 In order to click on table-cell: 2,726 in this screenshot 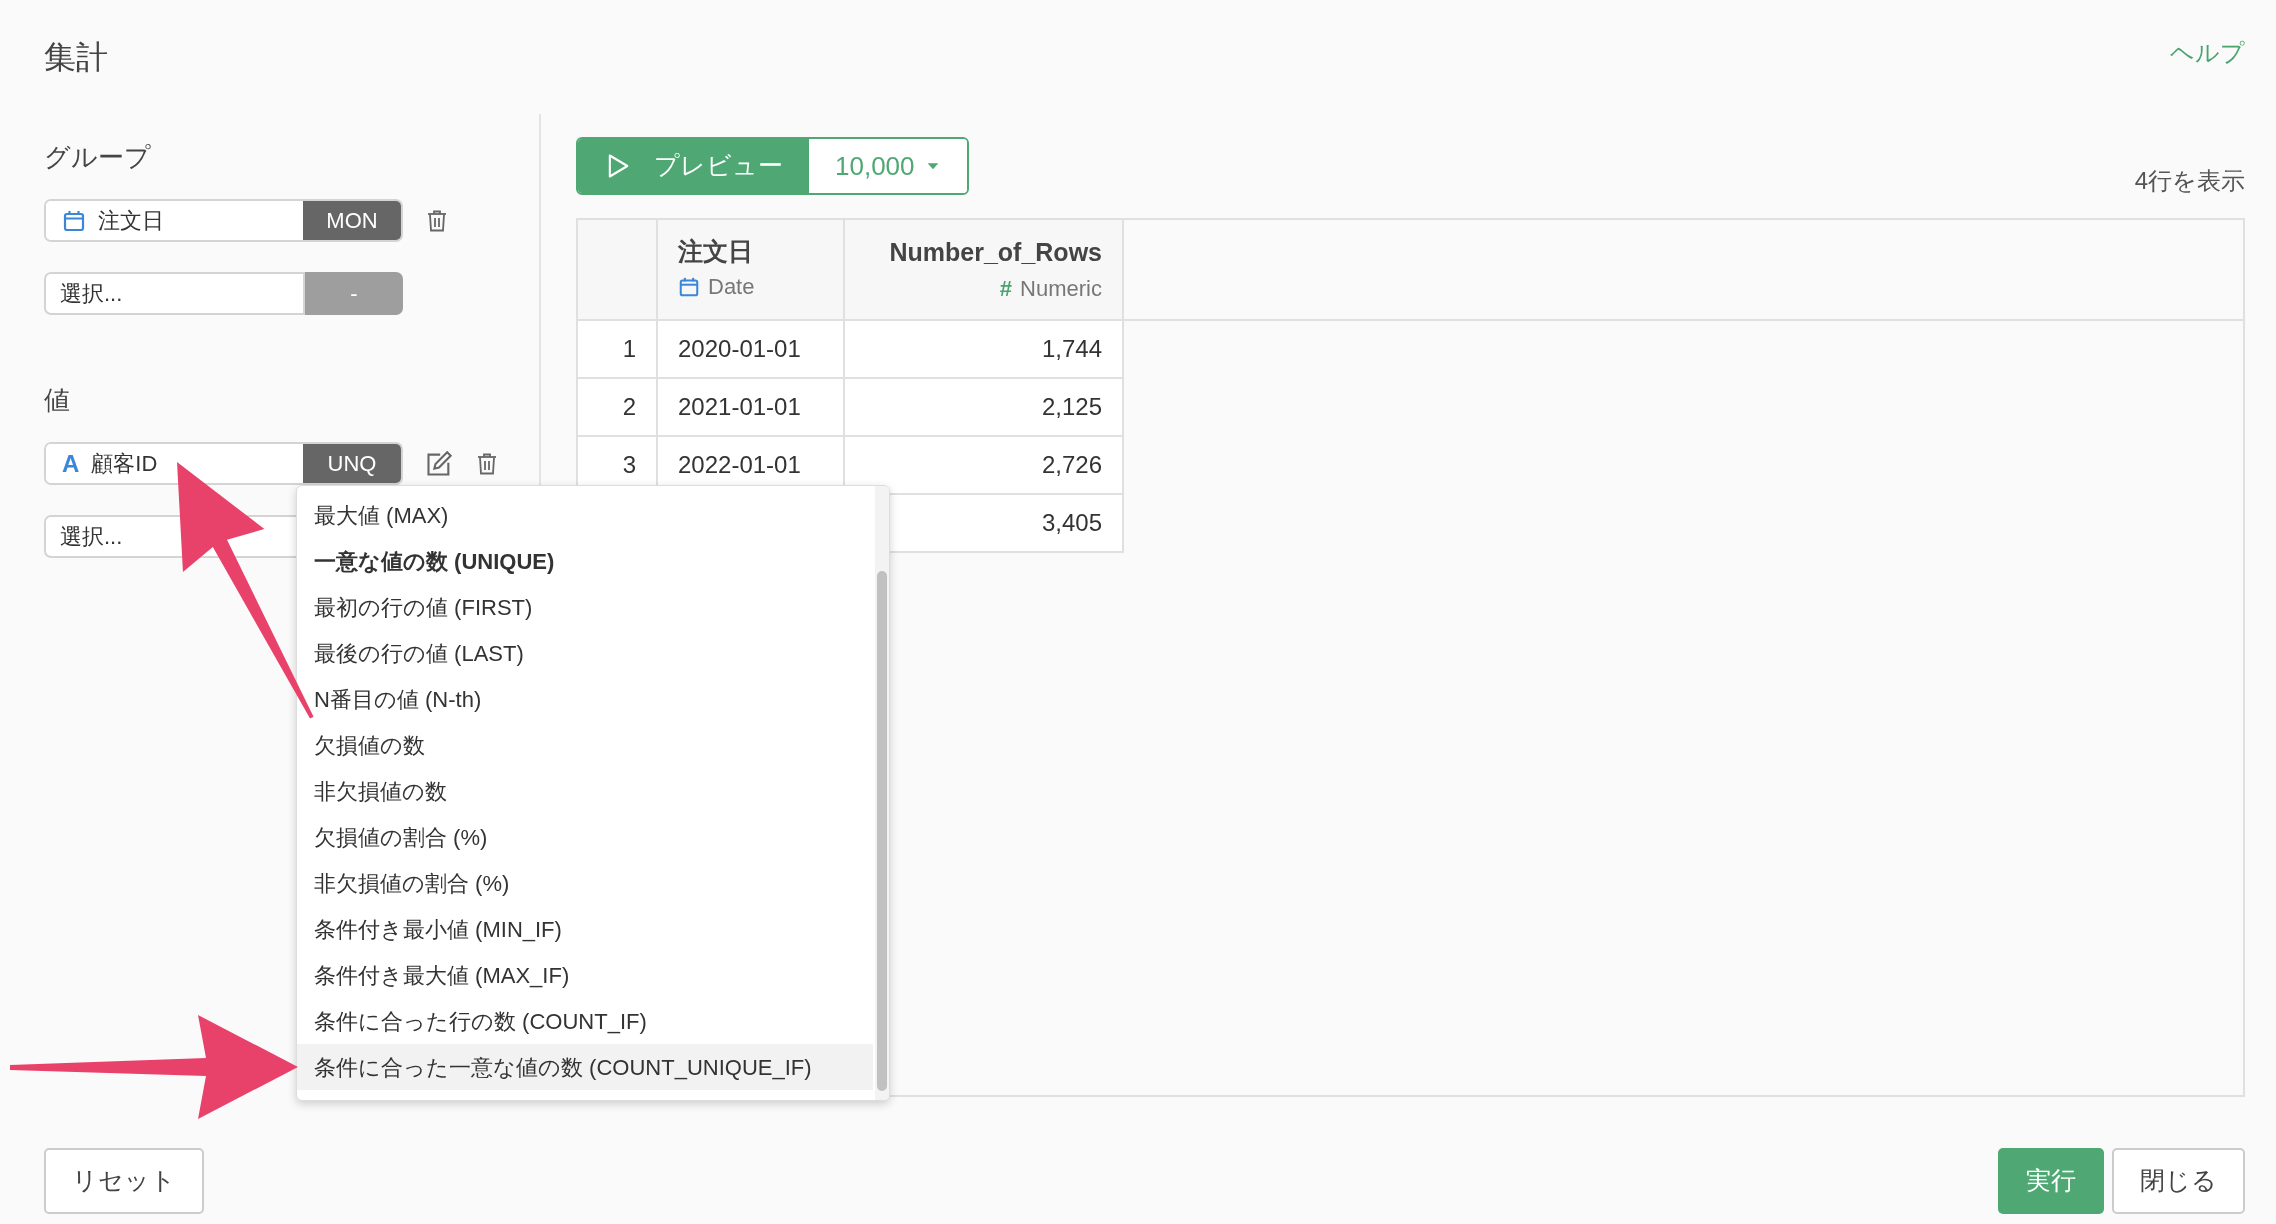, I will do `click(983, 465)`.